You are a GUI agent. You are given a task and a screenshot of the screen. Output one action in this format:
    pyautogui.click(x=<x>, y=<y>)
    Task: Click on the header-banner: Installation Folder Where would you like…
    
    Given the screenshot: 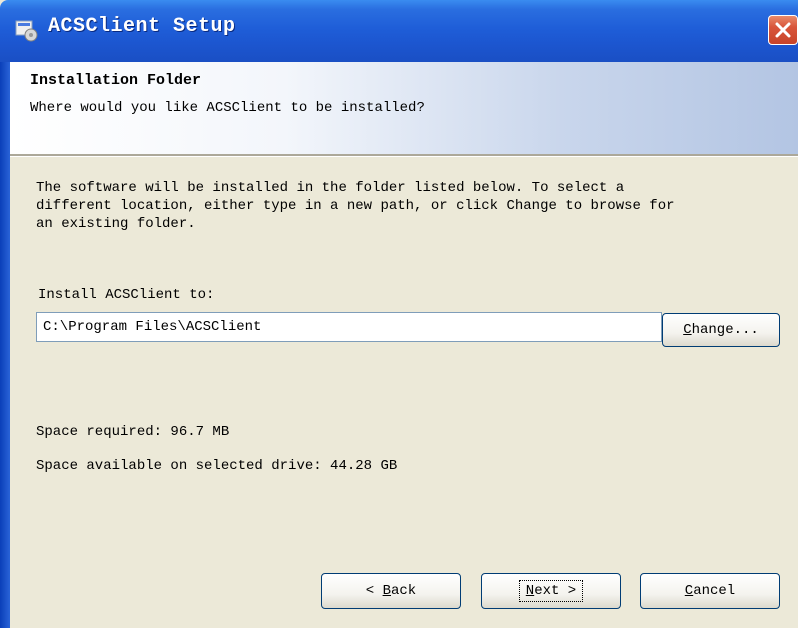 What is the action you would take?
    pyautogui.click(x=404, y=108)
    